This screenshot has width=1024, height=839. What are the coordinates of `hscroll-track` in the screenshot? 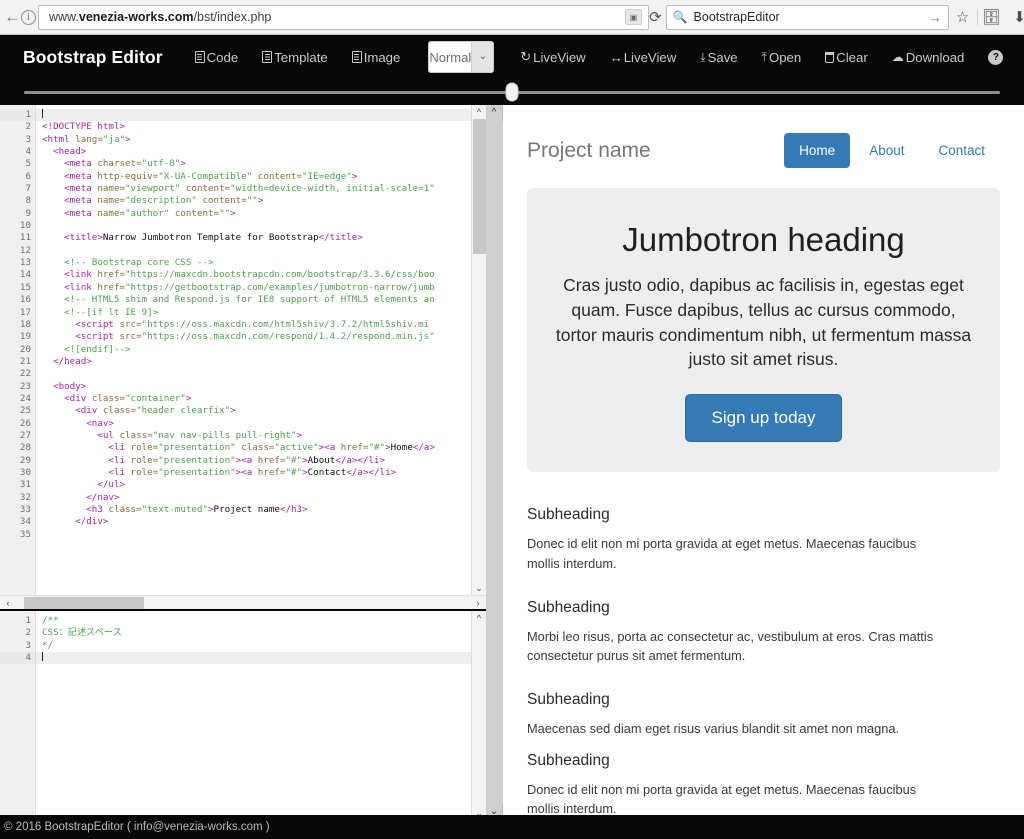 It's located at (243, 602).